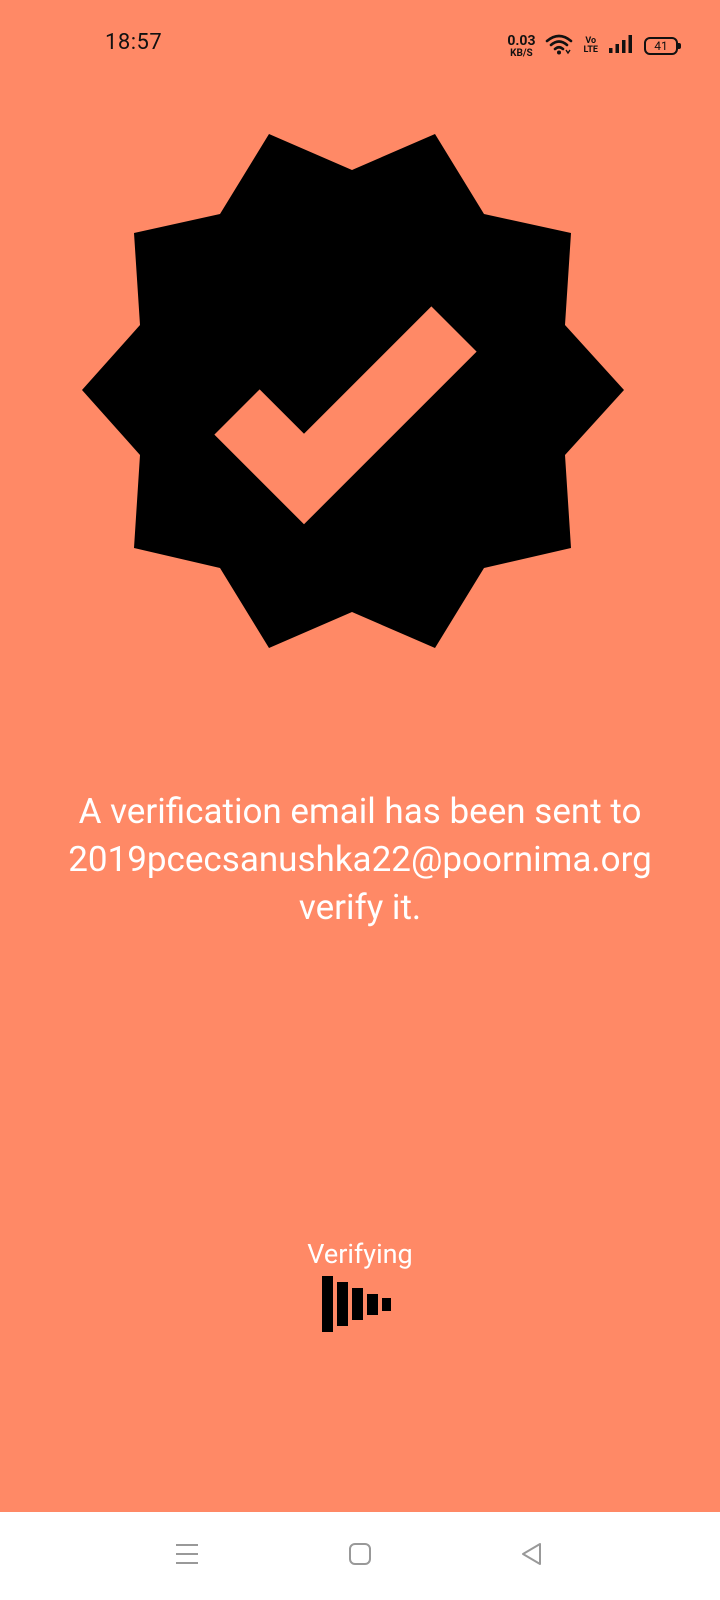 This screenshot has height=1600, width=720. I want to click on network-speed: 0.03 KB/S, so click(521, 46).